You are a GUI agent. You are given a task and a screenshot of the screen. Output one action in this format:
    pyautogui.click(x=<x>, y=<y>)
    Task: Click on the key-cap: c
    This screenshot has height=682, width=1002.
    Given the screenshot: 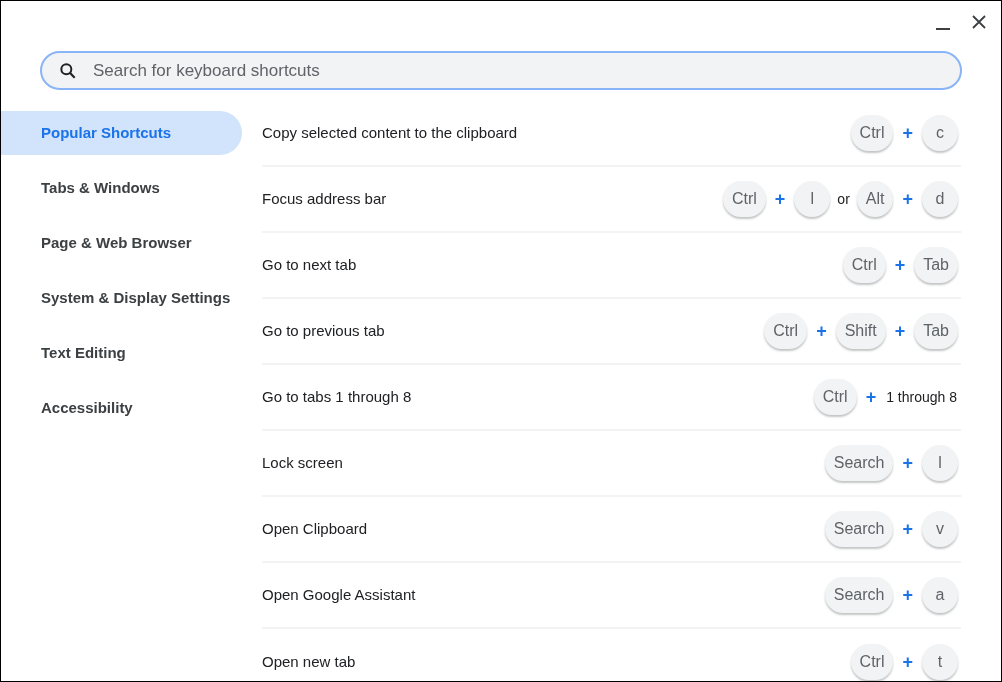 What is the action you would take?
    pyautogui.click(x=940, y=133)
    